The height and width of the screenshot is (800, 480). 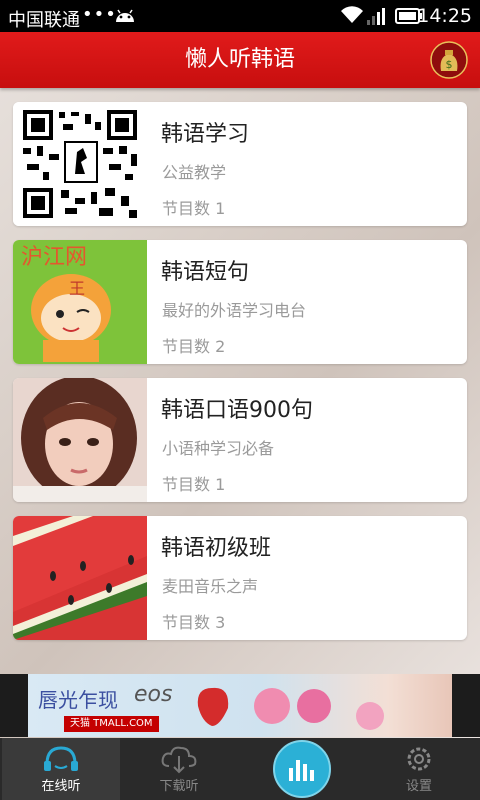 I want to click on program-subtitle: 公益教学, so click(x=194, y=172).